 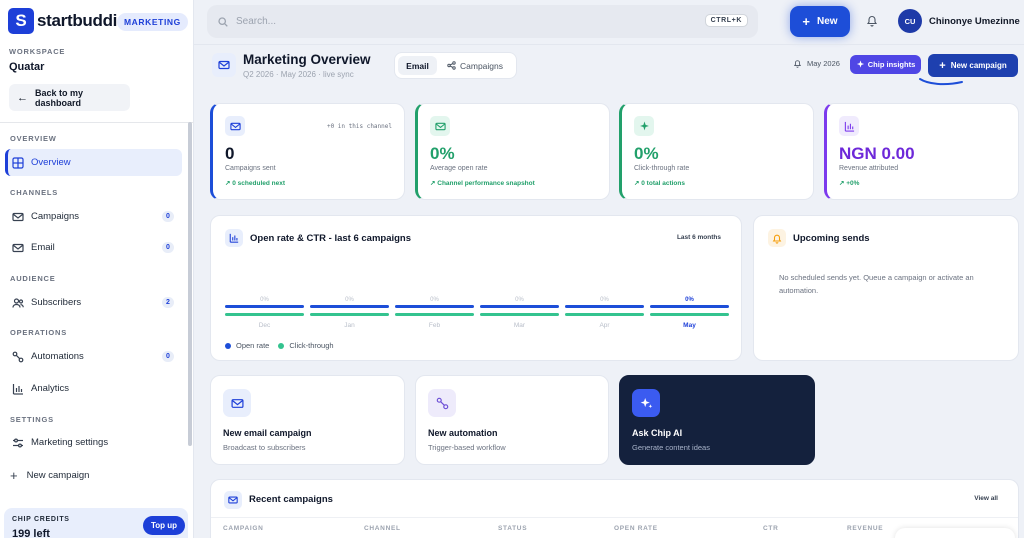 I want to click on date-chip: May 2026, so click(x=816, y=63).